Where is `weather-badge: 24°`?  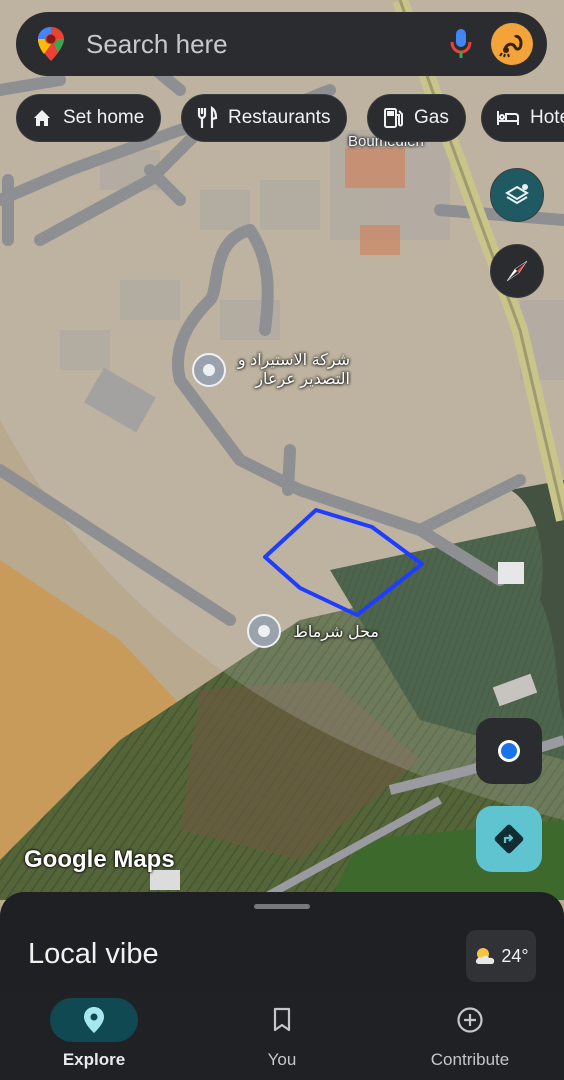
weather-badge: 24° is located at coordinates (501, 956).